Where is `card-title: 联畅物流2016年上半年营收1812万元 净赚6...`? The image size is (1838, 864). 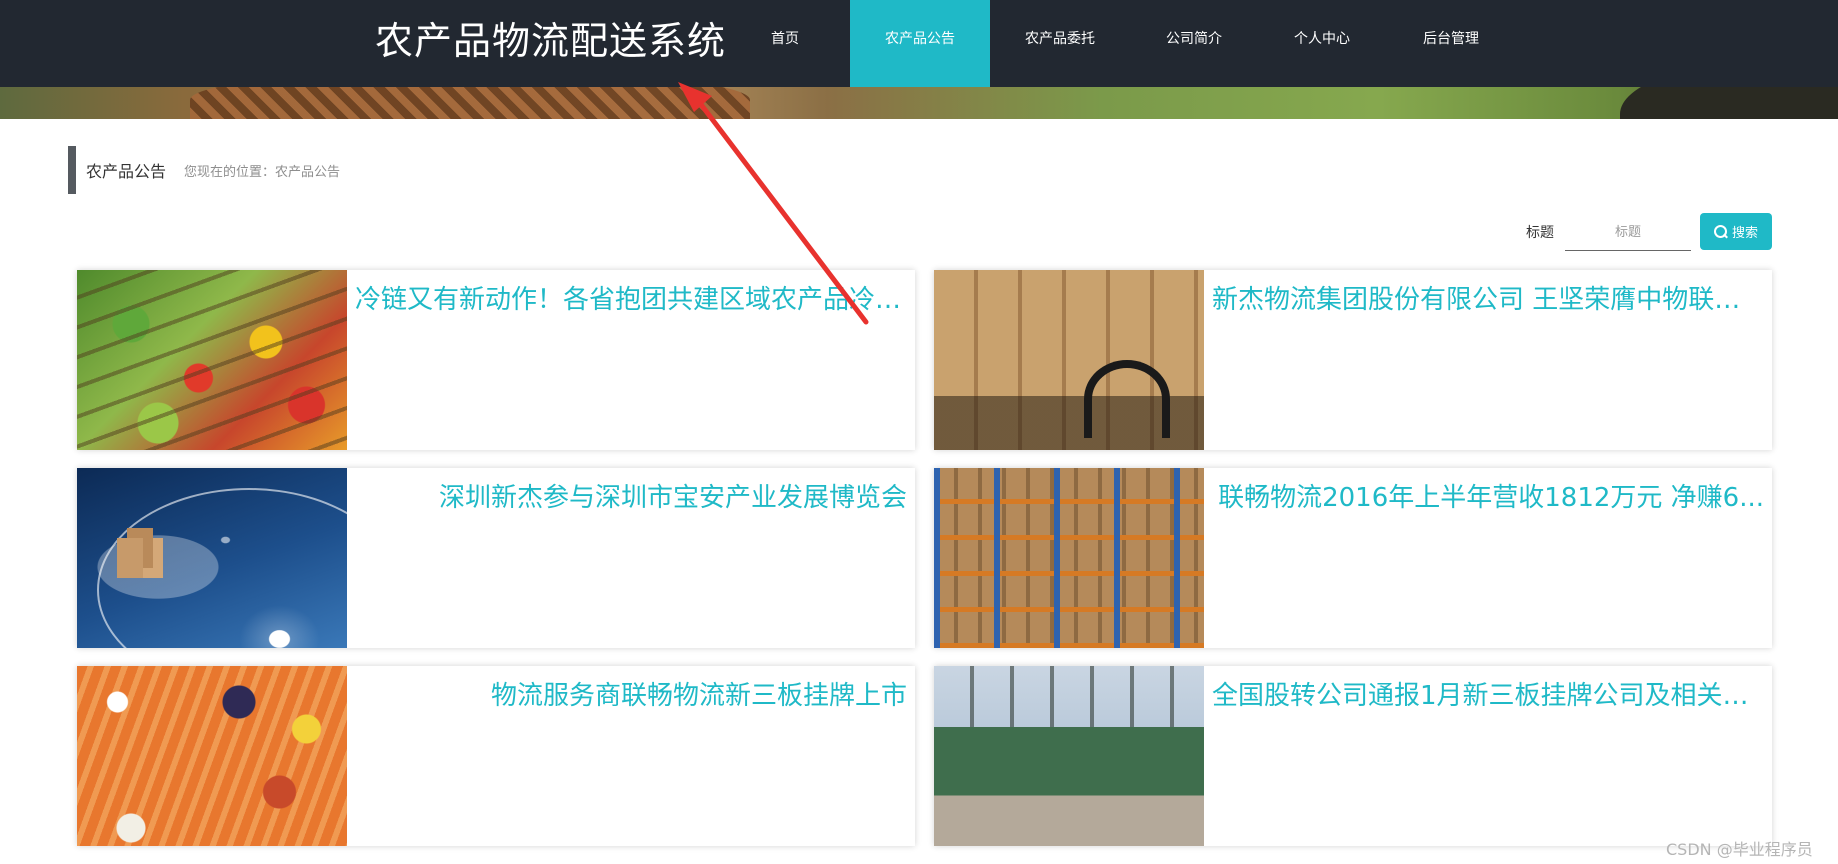
card-title: 联畅物流2016年上半年营收1812万元 净赚6... is located at coordinates (1488, 558).